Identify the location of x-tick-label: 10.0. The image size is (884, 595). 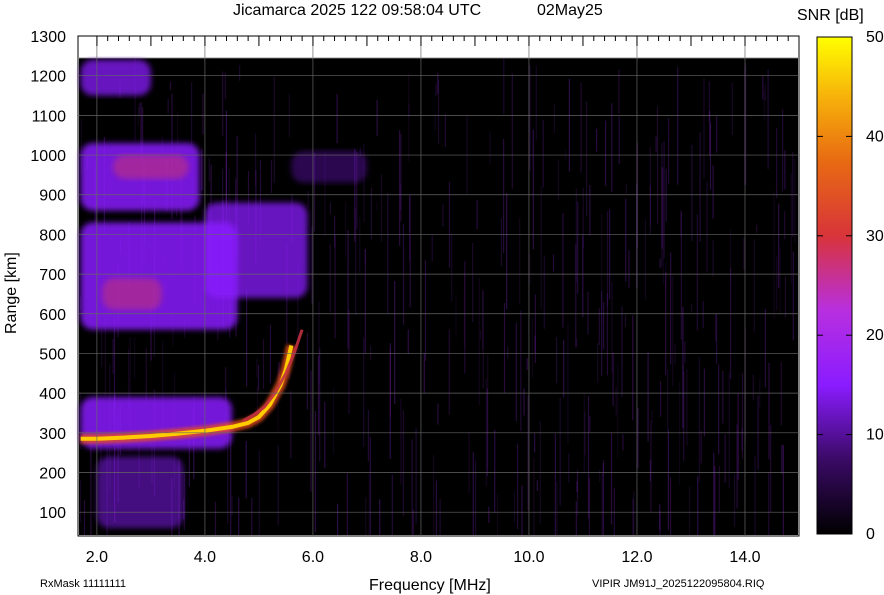
(528, 557).